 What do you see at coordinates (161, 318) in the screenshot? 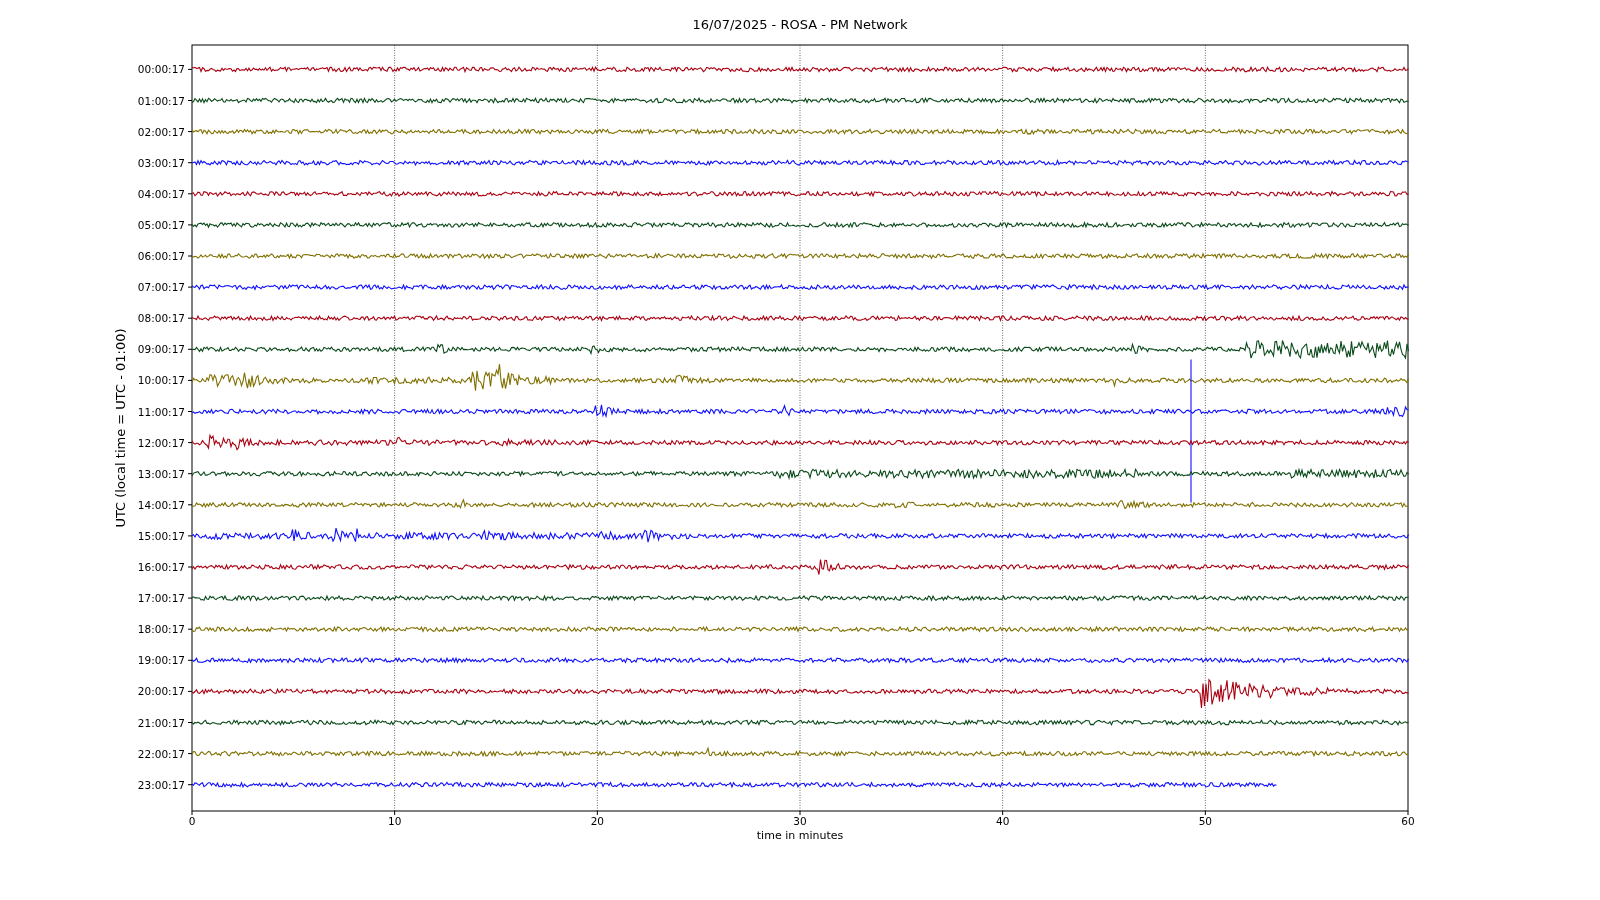
I see `y-tick-label: 08:00:17` at bounding box center [161, 318].